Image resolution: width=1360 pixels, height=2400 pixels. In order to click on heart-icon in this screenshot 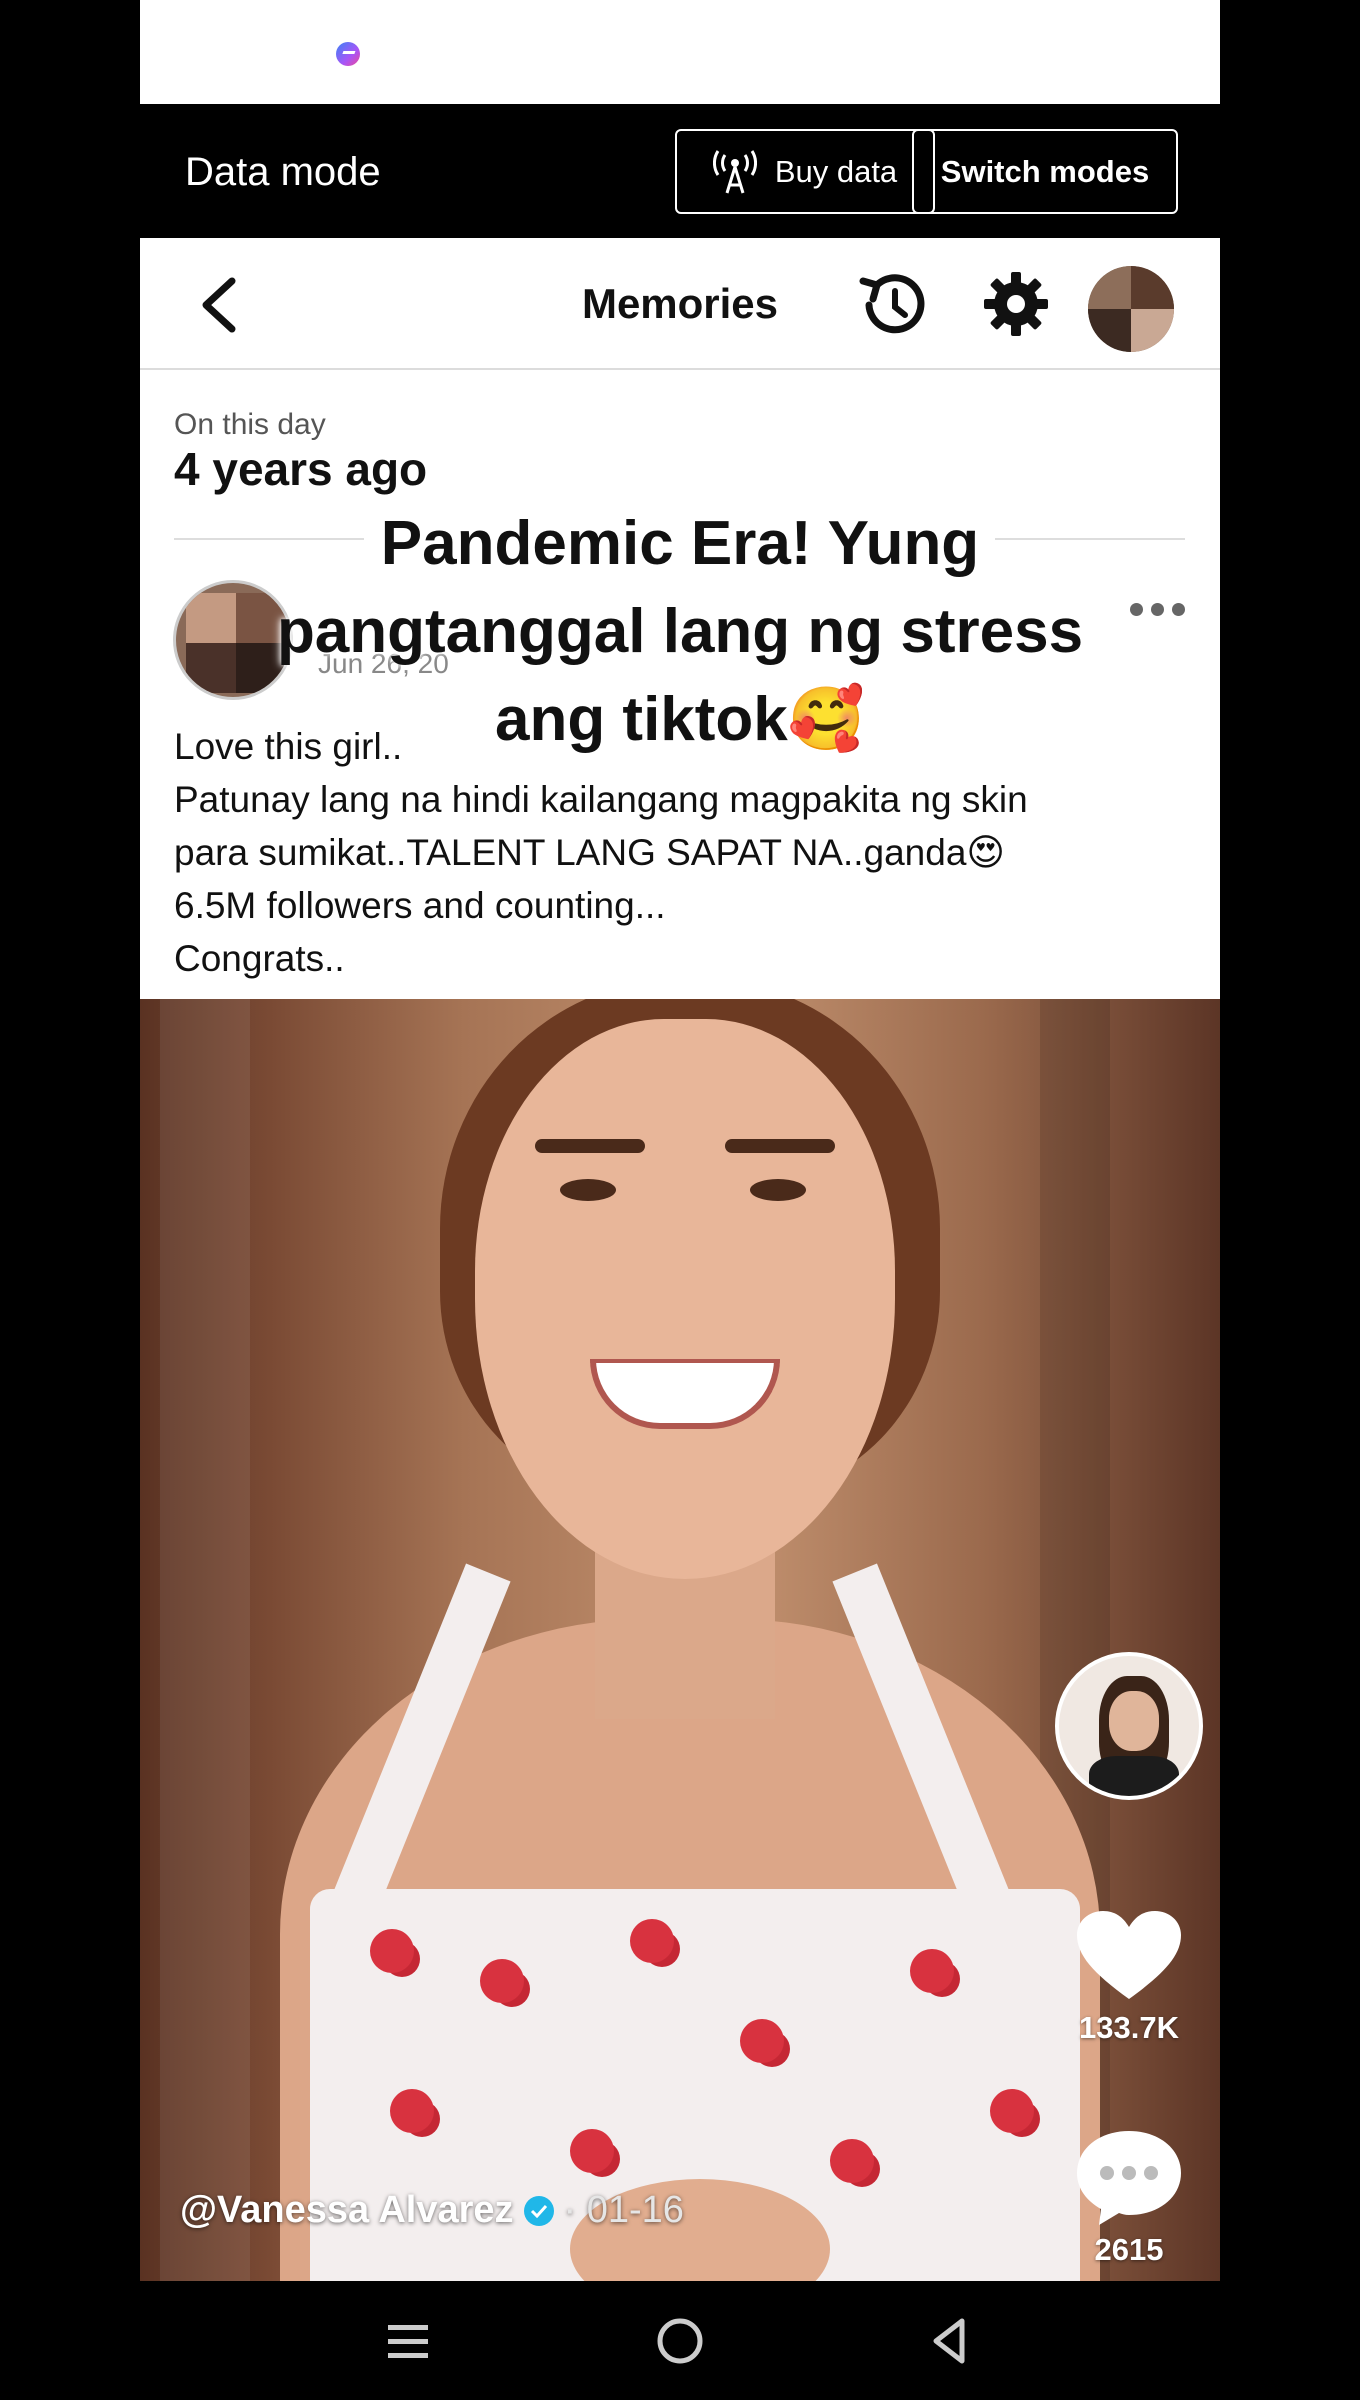, I will do `click(1129, 1955)`.